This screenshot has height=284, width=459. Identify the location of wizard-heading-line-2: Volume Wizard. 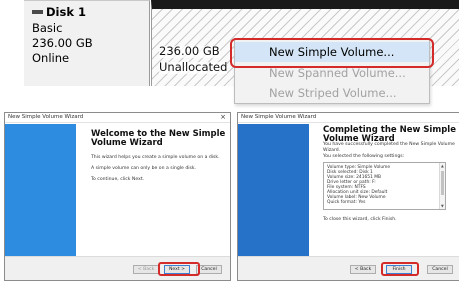
(127, 143).